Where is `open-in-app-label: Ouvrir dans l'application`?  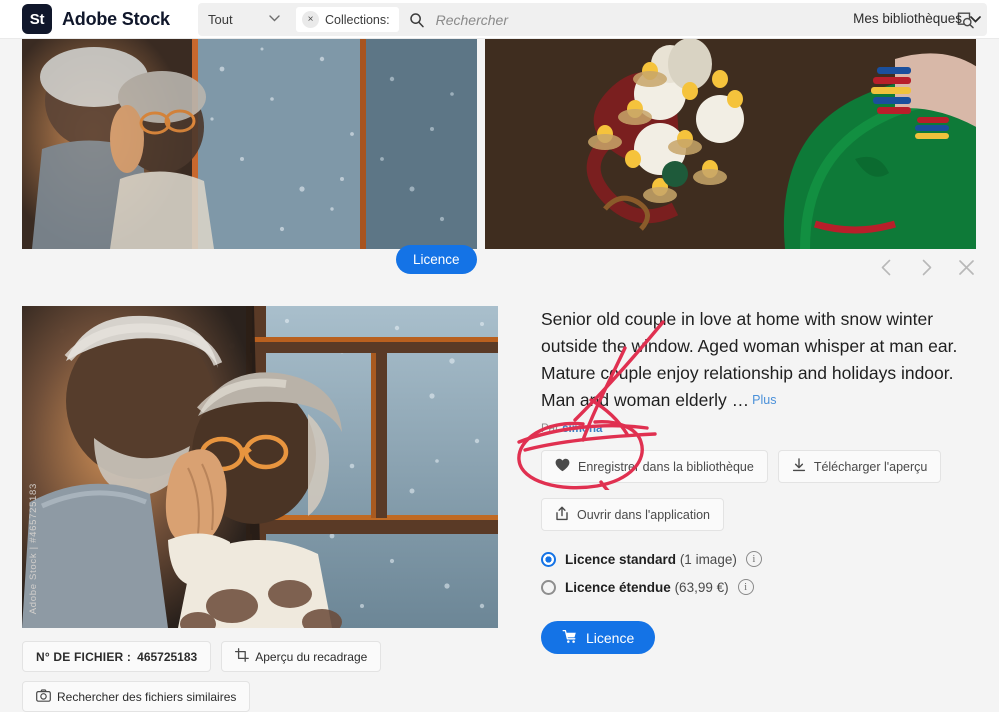 open-in-app-label: Ouvrir dans l'application is located at coordinates (644, 514).